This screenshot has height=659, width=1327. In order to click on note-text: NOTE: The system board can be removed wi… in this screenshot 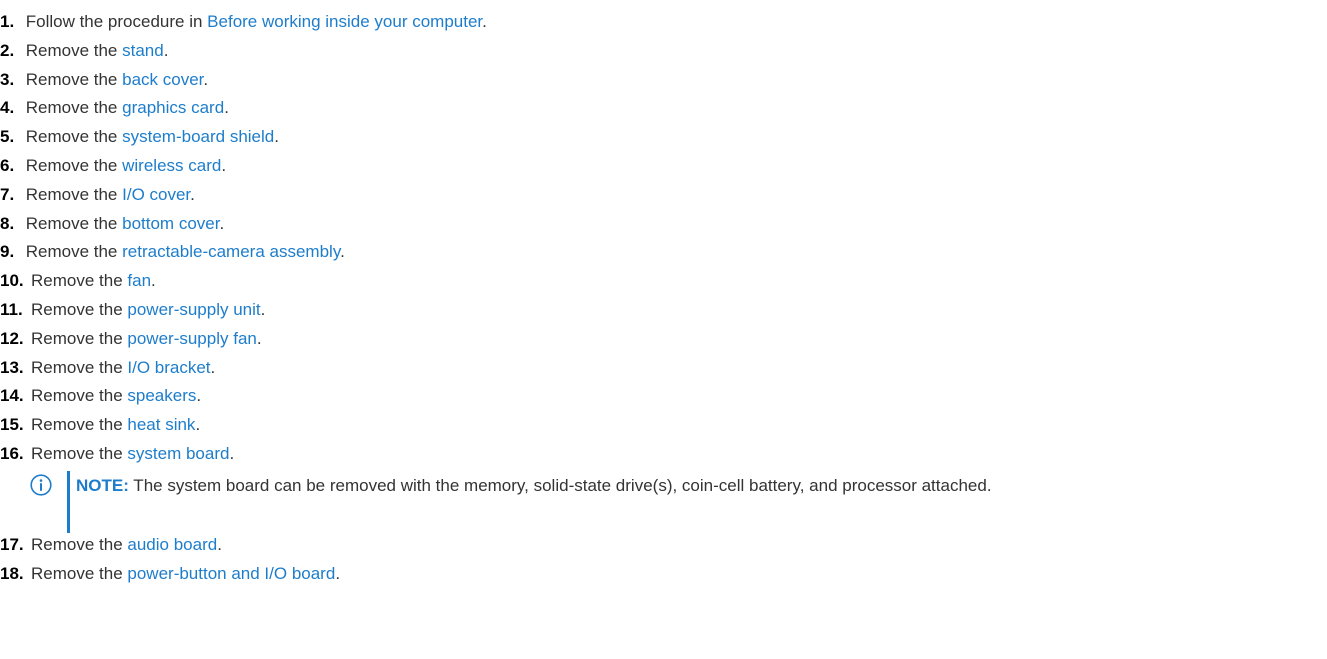, I will do `click(701, 486)`.